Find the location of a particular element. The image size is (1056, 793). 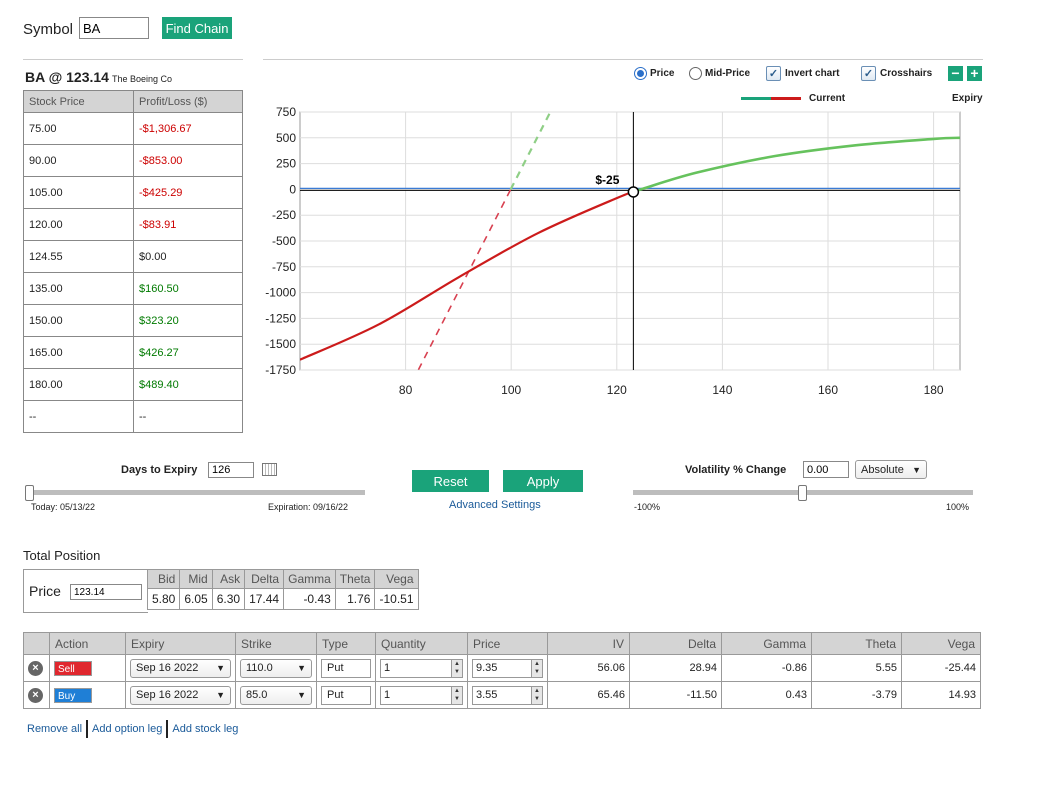

apply-button: Apply is located at coordinates (543, 481).